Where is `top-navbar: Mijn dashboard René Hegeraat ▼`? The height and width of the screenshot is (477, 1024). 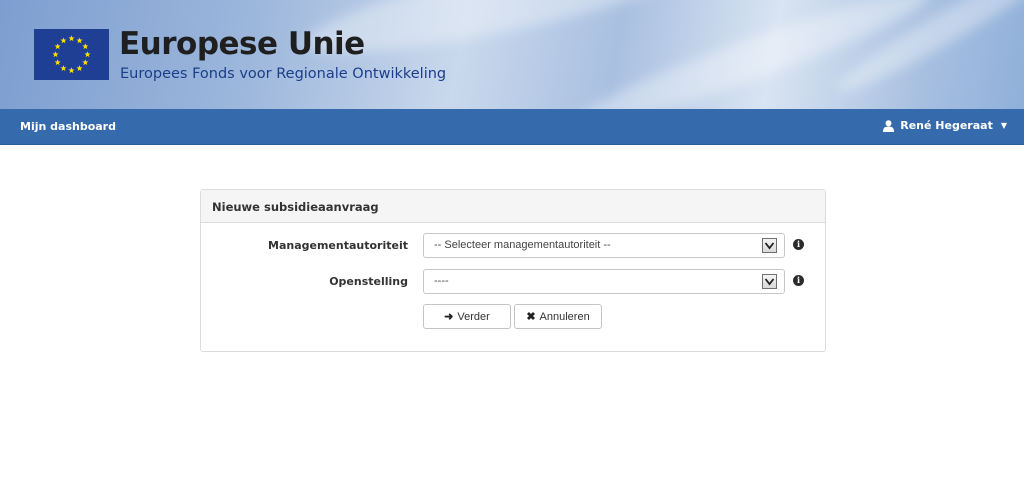 top-navbar: Mijn dashboard René Hegeraat ▼ is located at coordinates (512, 127).